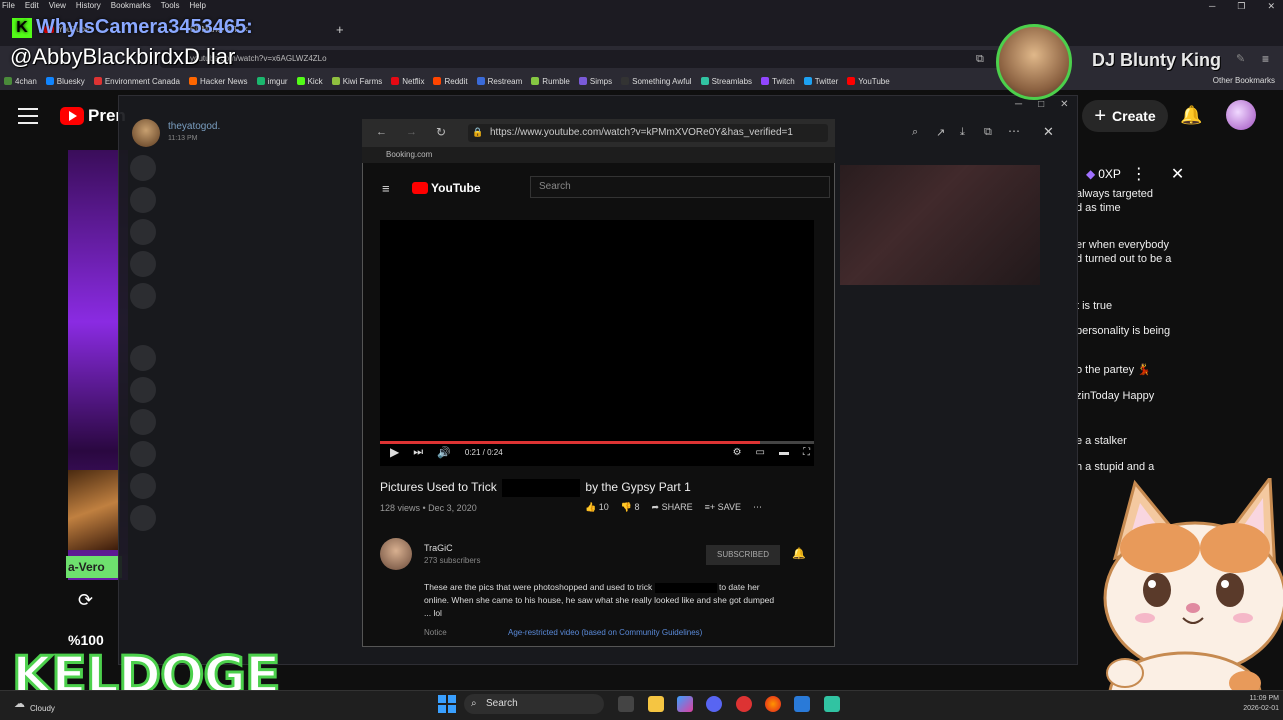  I want to click on reload-icon: ↻, so click(441, 132).